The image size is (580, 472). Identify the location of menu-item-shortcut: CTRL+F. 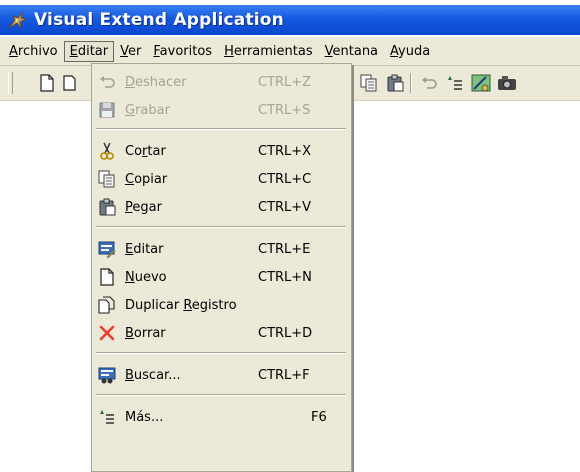
(284, 375).